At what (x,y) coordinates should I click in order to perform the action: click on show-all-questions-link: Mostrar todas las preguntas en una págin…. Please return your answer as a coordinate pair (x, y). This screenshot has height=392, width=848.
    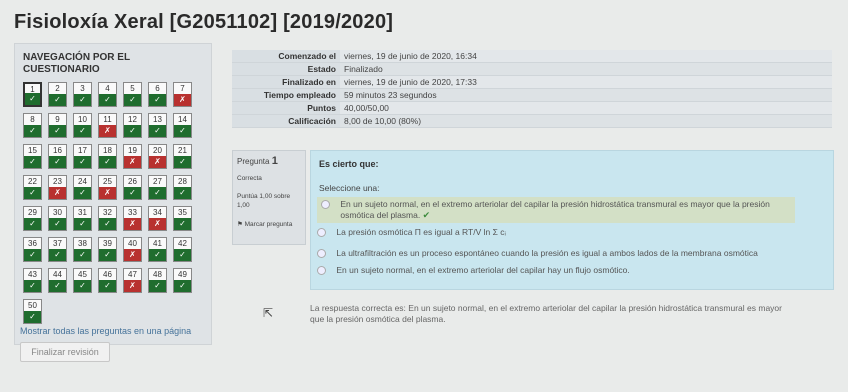
    Looking at the image, I should click on (105, 331).